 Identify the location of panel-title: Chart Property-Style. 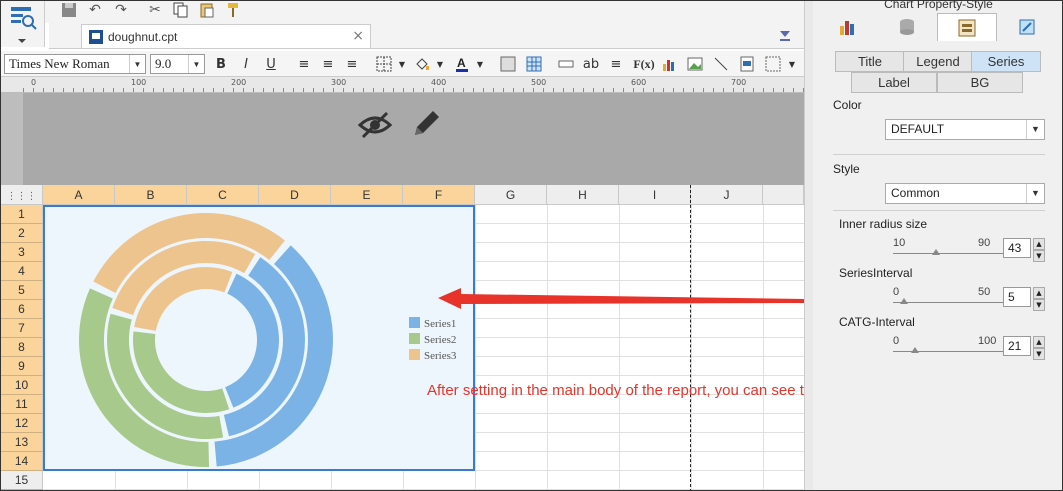
(938, 5).